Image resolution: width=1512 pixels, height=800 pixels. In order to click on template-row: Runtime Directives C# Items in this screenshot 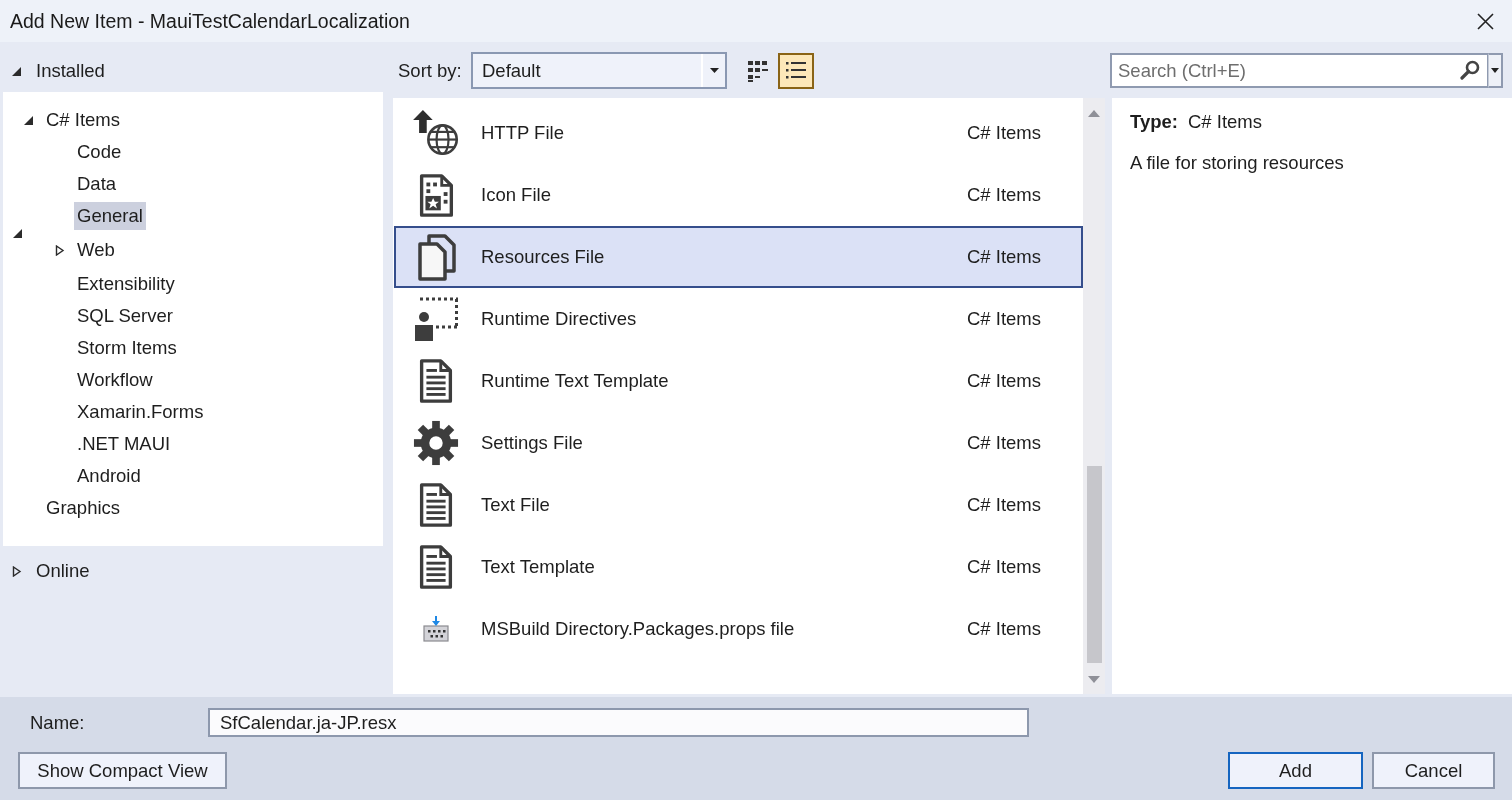, I will do `click(738, 319)`.